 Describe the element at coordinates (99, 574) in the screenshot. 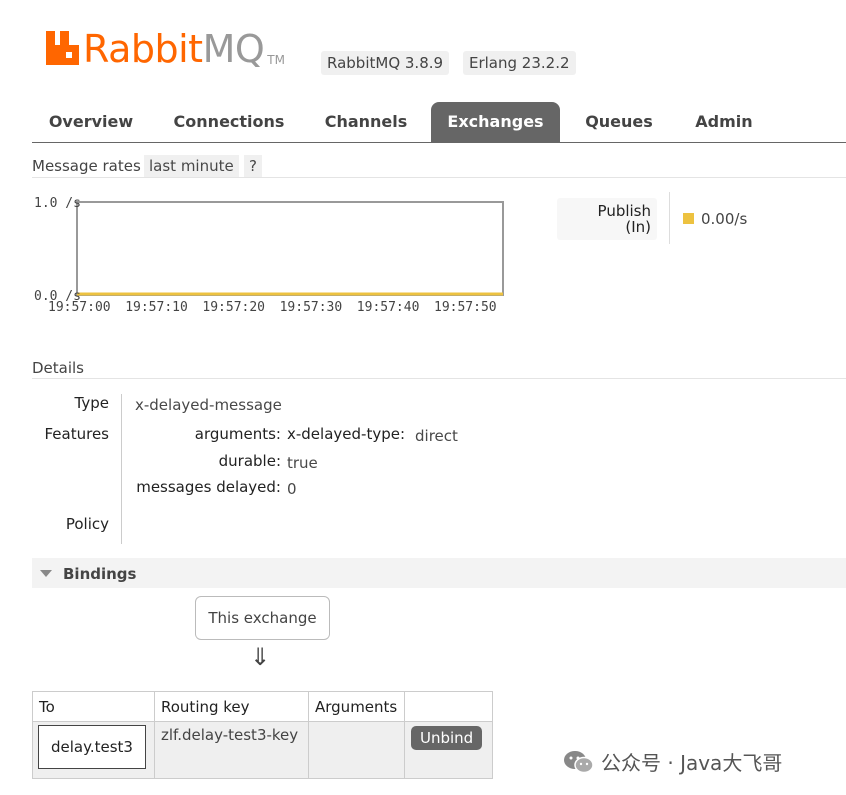

I see `bindings-title: Bindings` at that location.